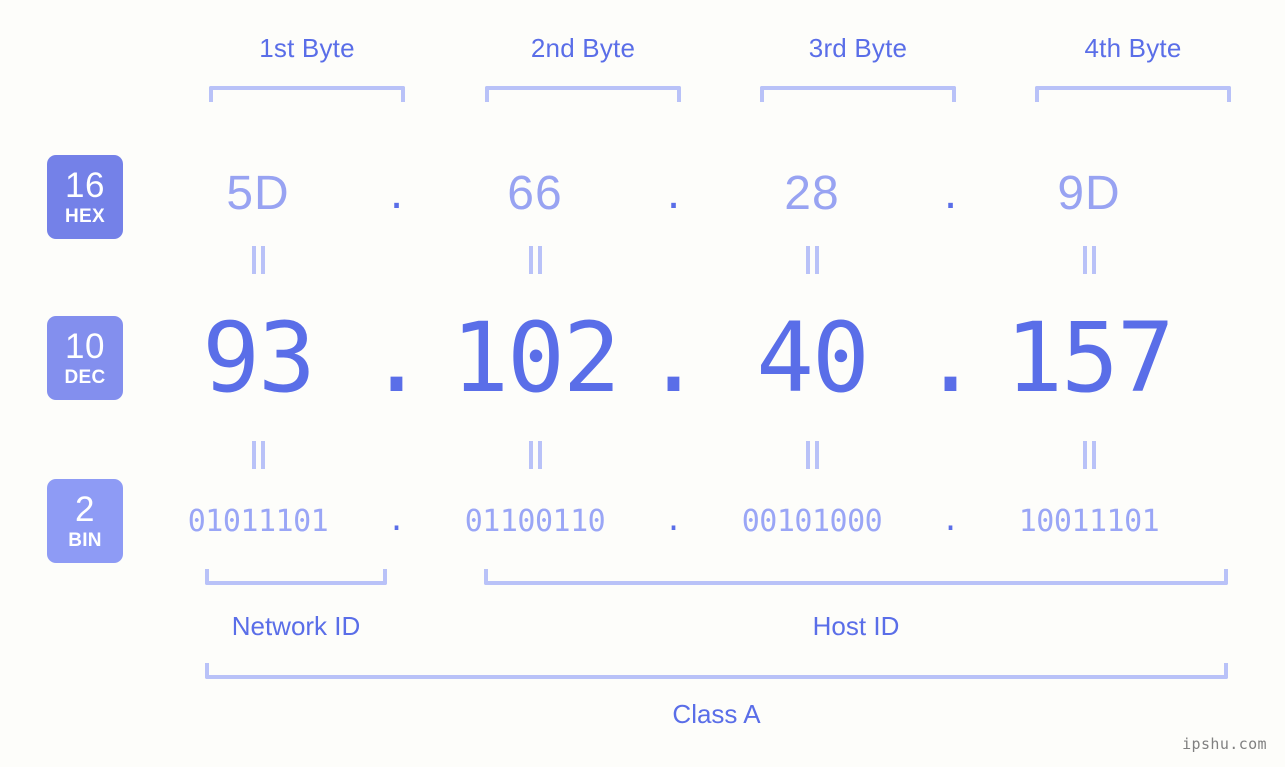  I want to click on dec-octet-row: 93 . 102 . 40 . 157, so click(715, 358).